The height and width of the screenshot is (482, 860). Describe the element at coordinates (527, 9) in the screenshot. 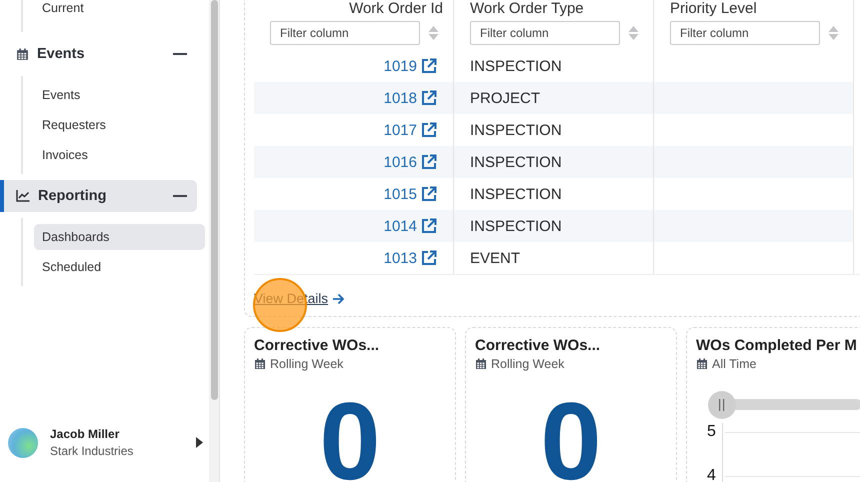

I see `column-header: Work Order Type` at that location.